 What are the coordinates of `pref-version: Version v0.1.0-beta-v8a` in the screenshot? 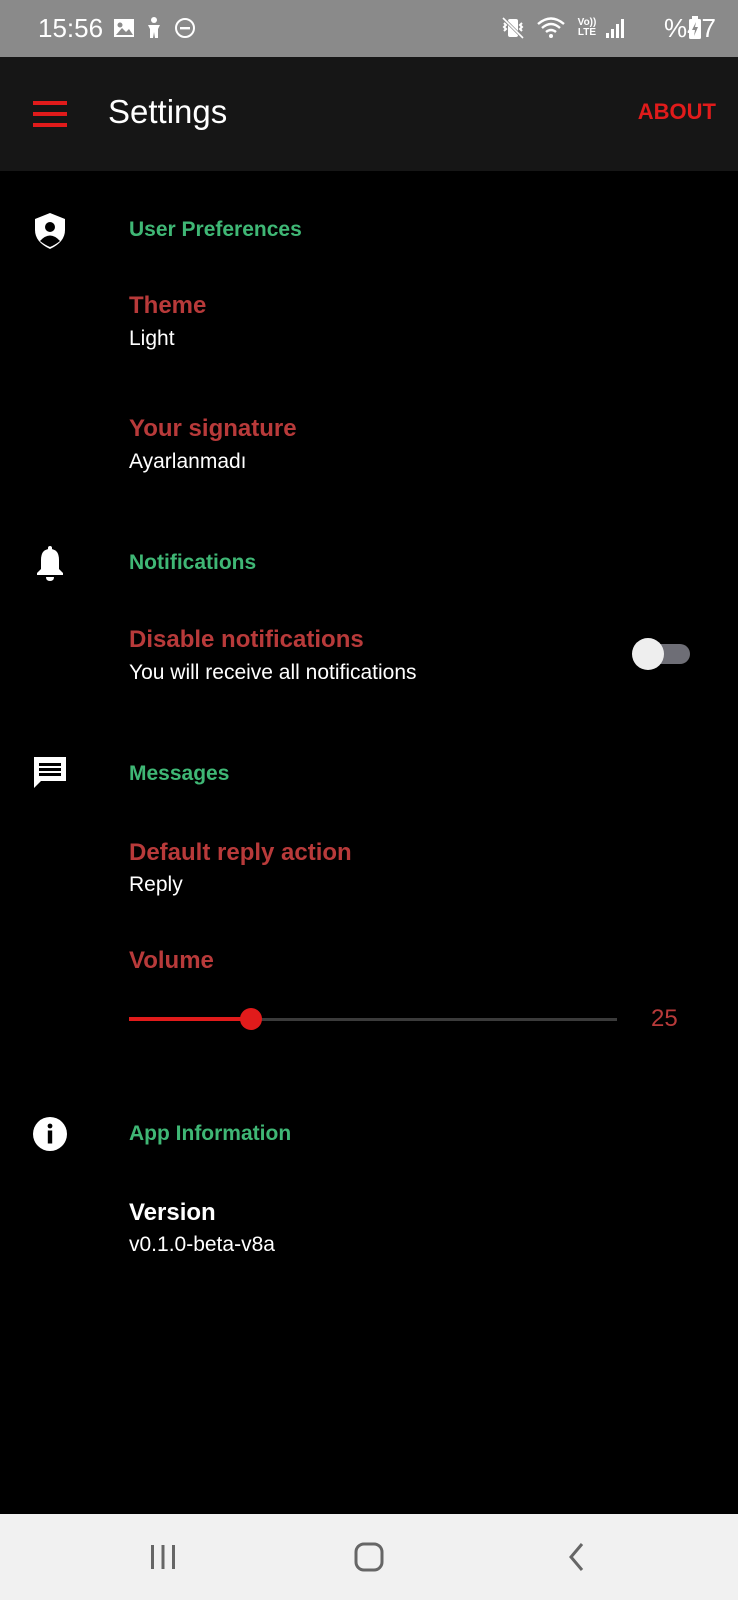 It's located at (369, 1230).